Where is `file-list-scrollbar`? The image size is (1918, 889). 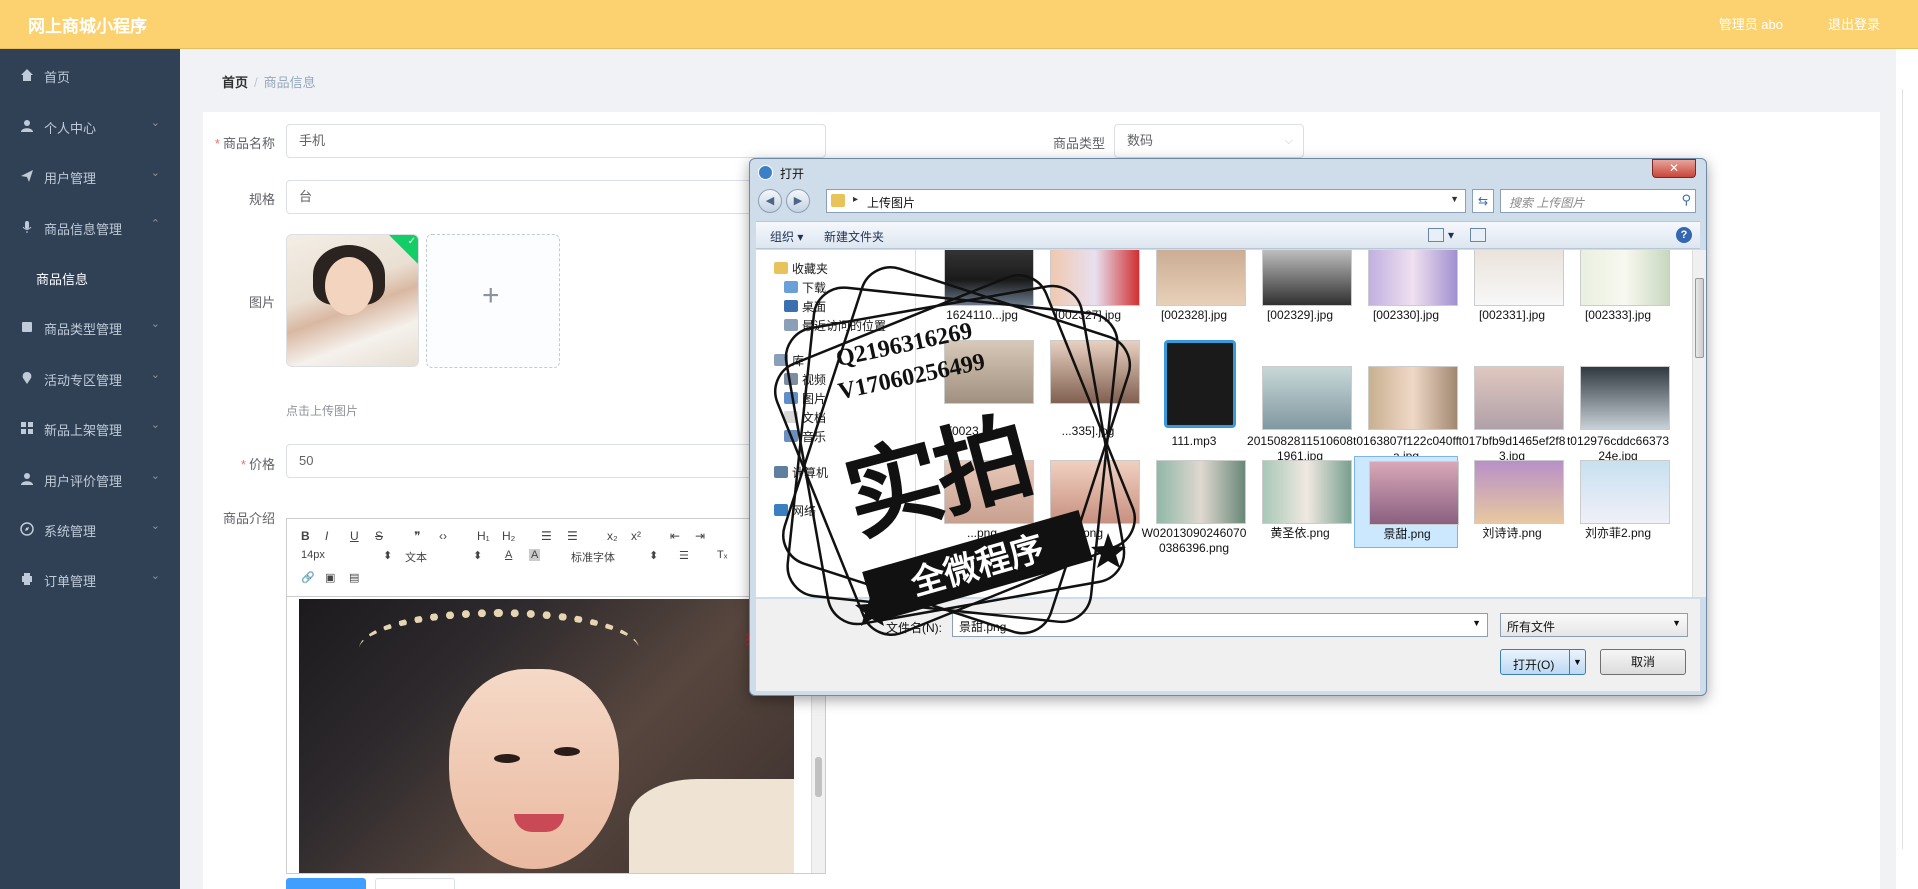 file-list-scrollbar is located at coordinates (1699, 423).